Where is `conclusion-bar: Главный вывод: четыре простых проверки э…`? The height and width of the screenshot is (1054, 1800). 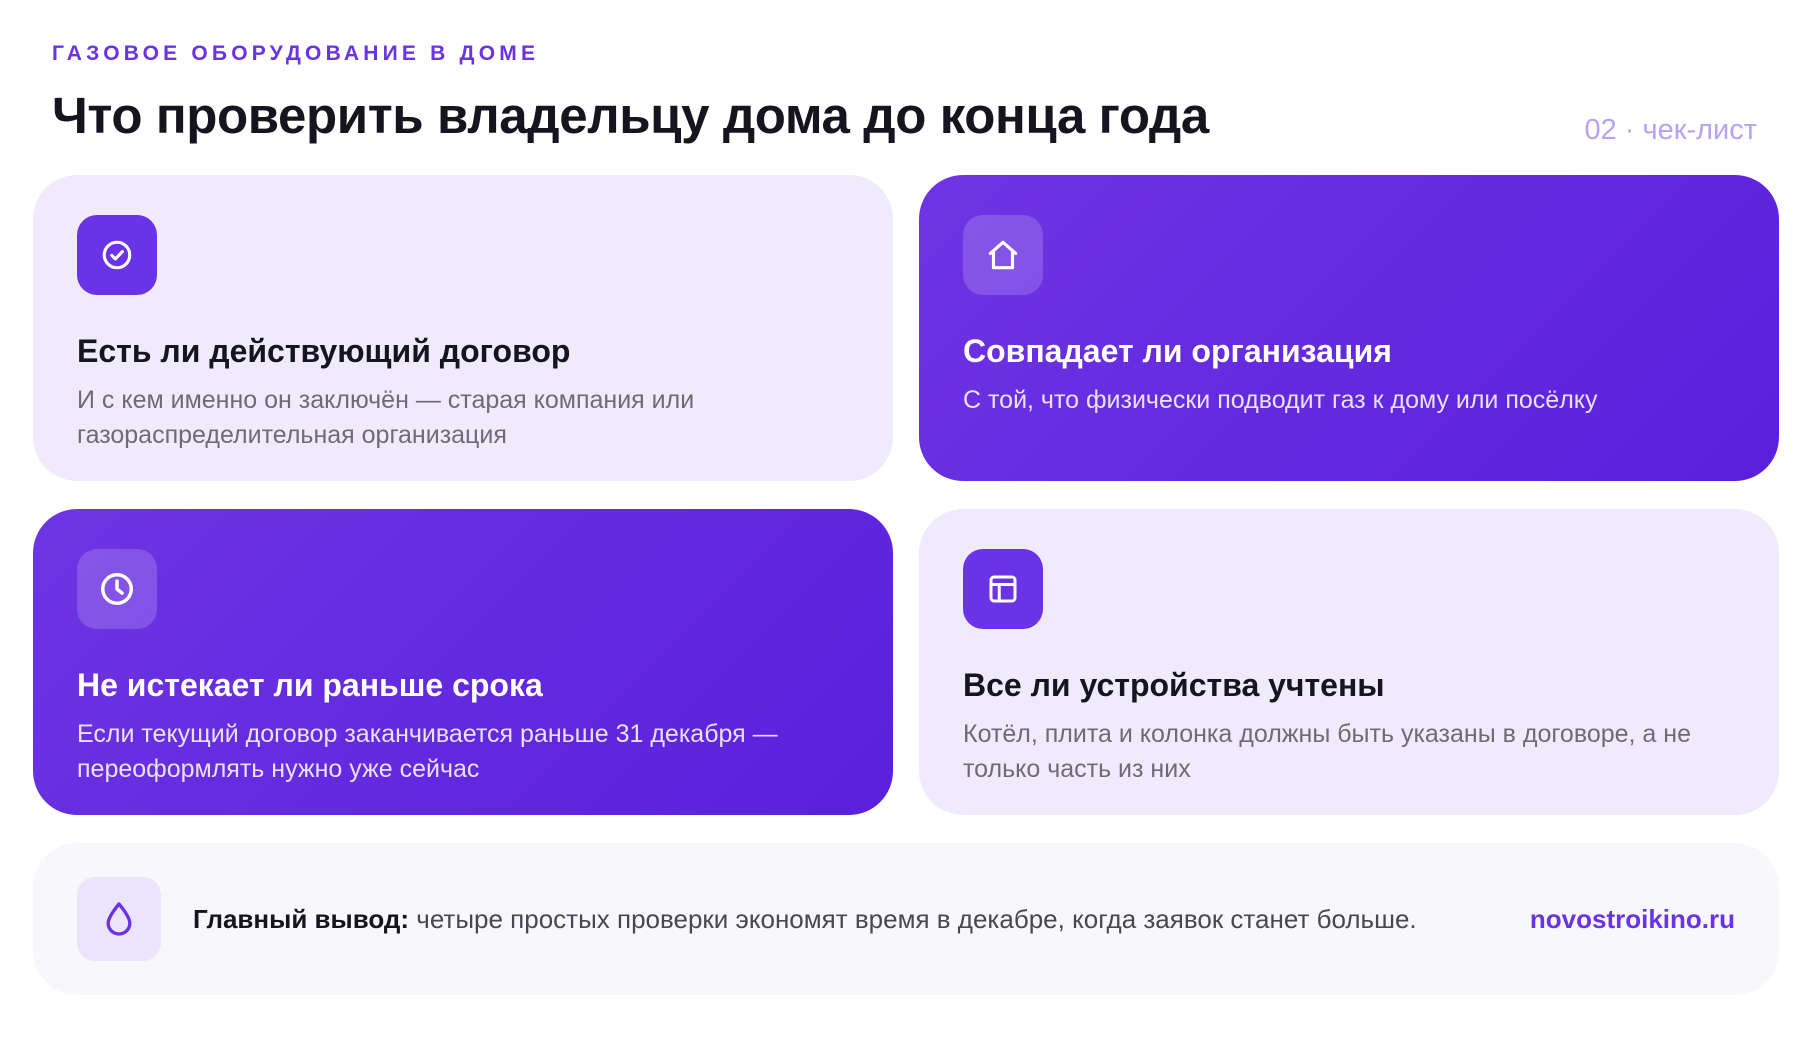 conclusion-bar: Главный вывод: четыре простых проверки э… is located at coordinates (906, 919).